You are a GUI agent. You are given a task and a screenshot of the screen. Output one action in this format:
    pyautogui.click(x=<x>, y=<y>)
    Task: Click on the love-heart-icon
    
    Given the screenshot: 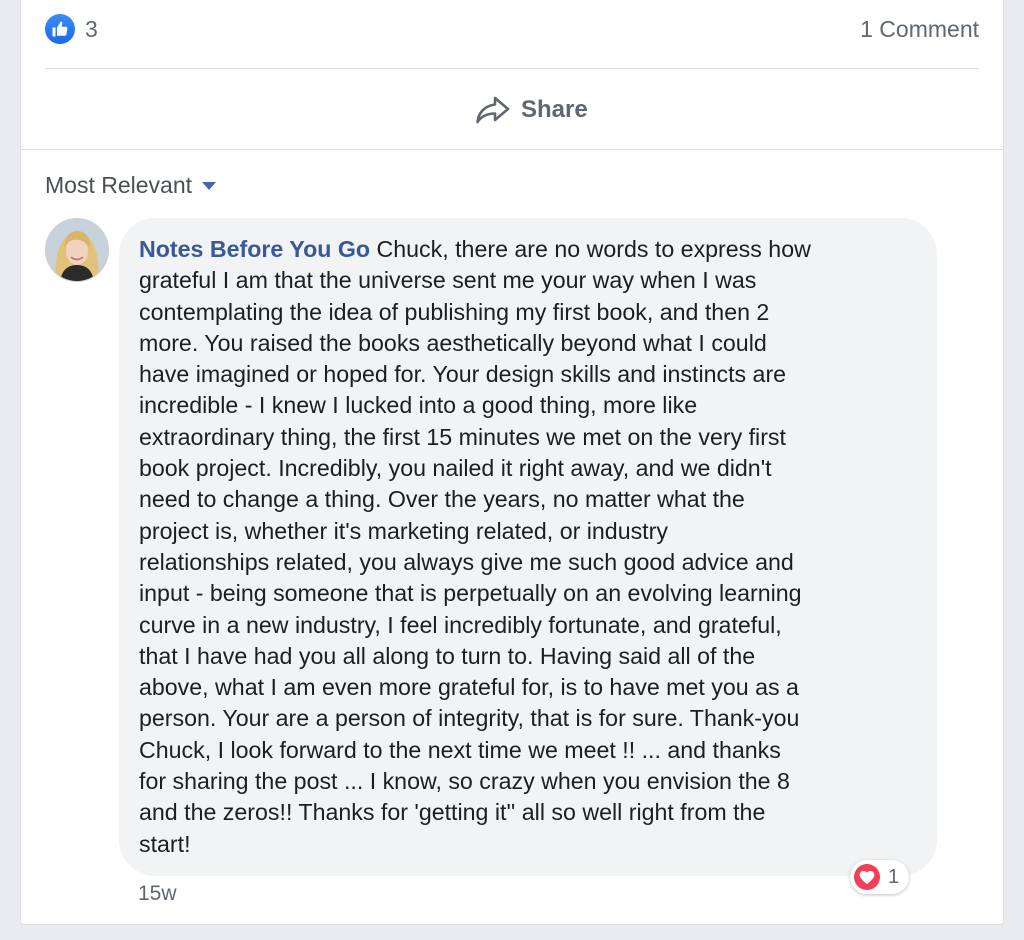 What is the action you would take?
    pyautogui.click(x=867, y=877)
    